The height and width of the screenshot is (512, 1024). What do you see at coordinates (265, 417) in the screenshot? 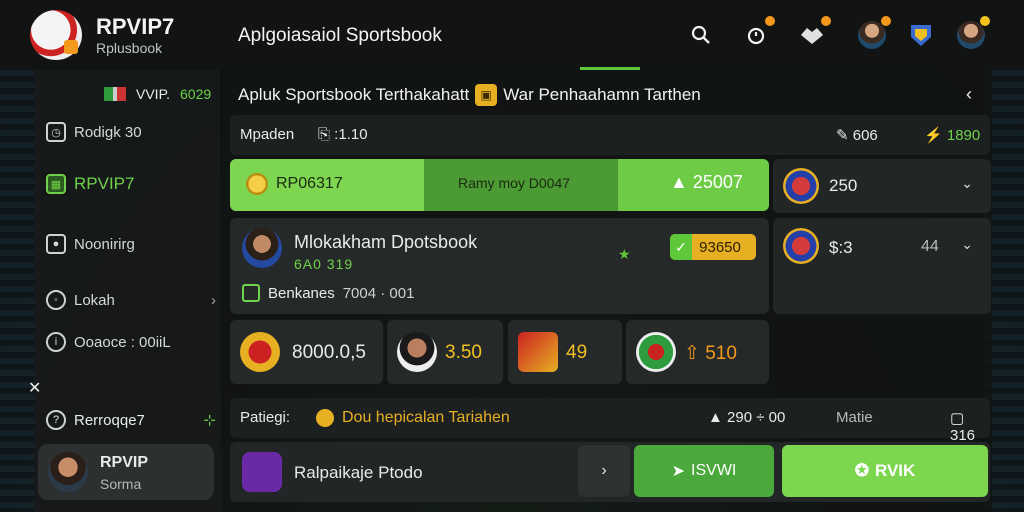
I see `notice-label: Patiegi:` at bounding box center [265, 417].